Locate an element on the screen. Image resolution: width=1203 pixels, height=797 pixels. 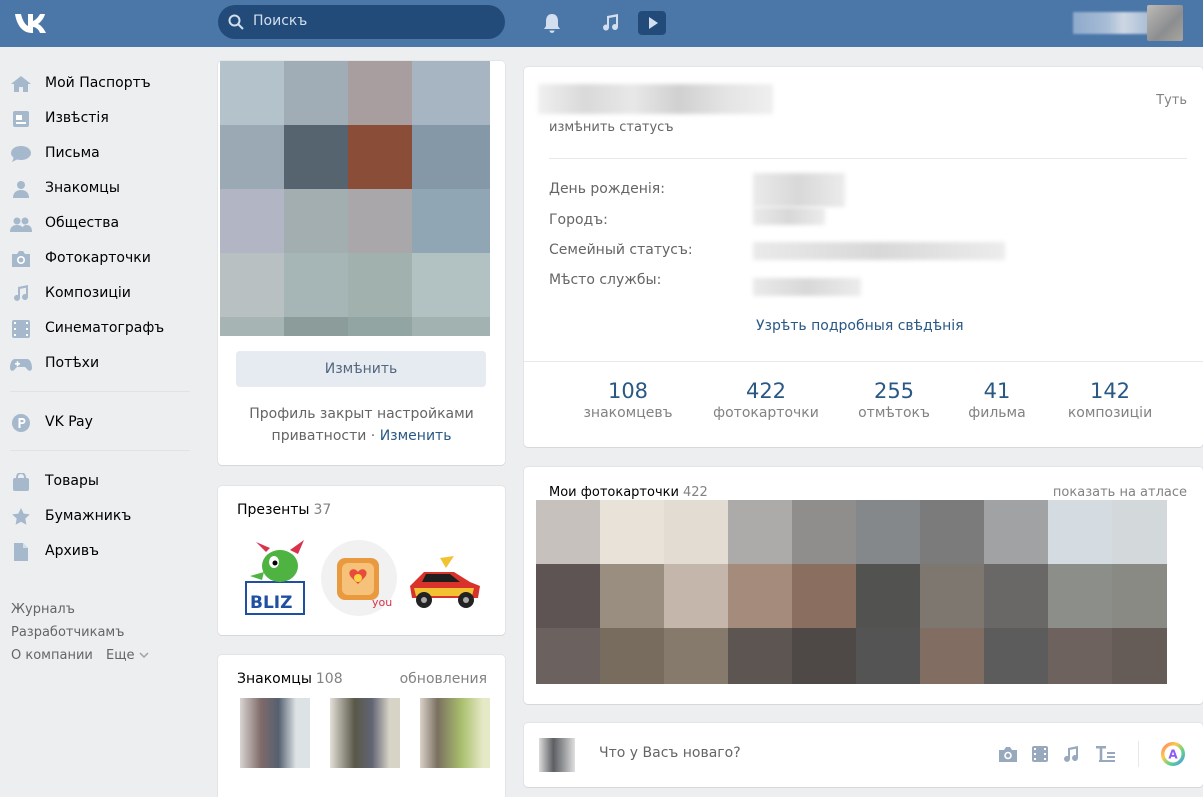
top-header: Поискъ is located at coordinates (601, 23).